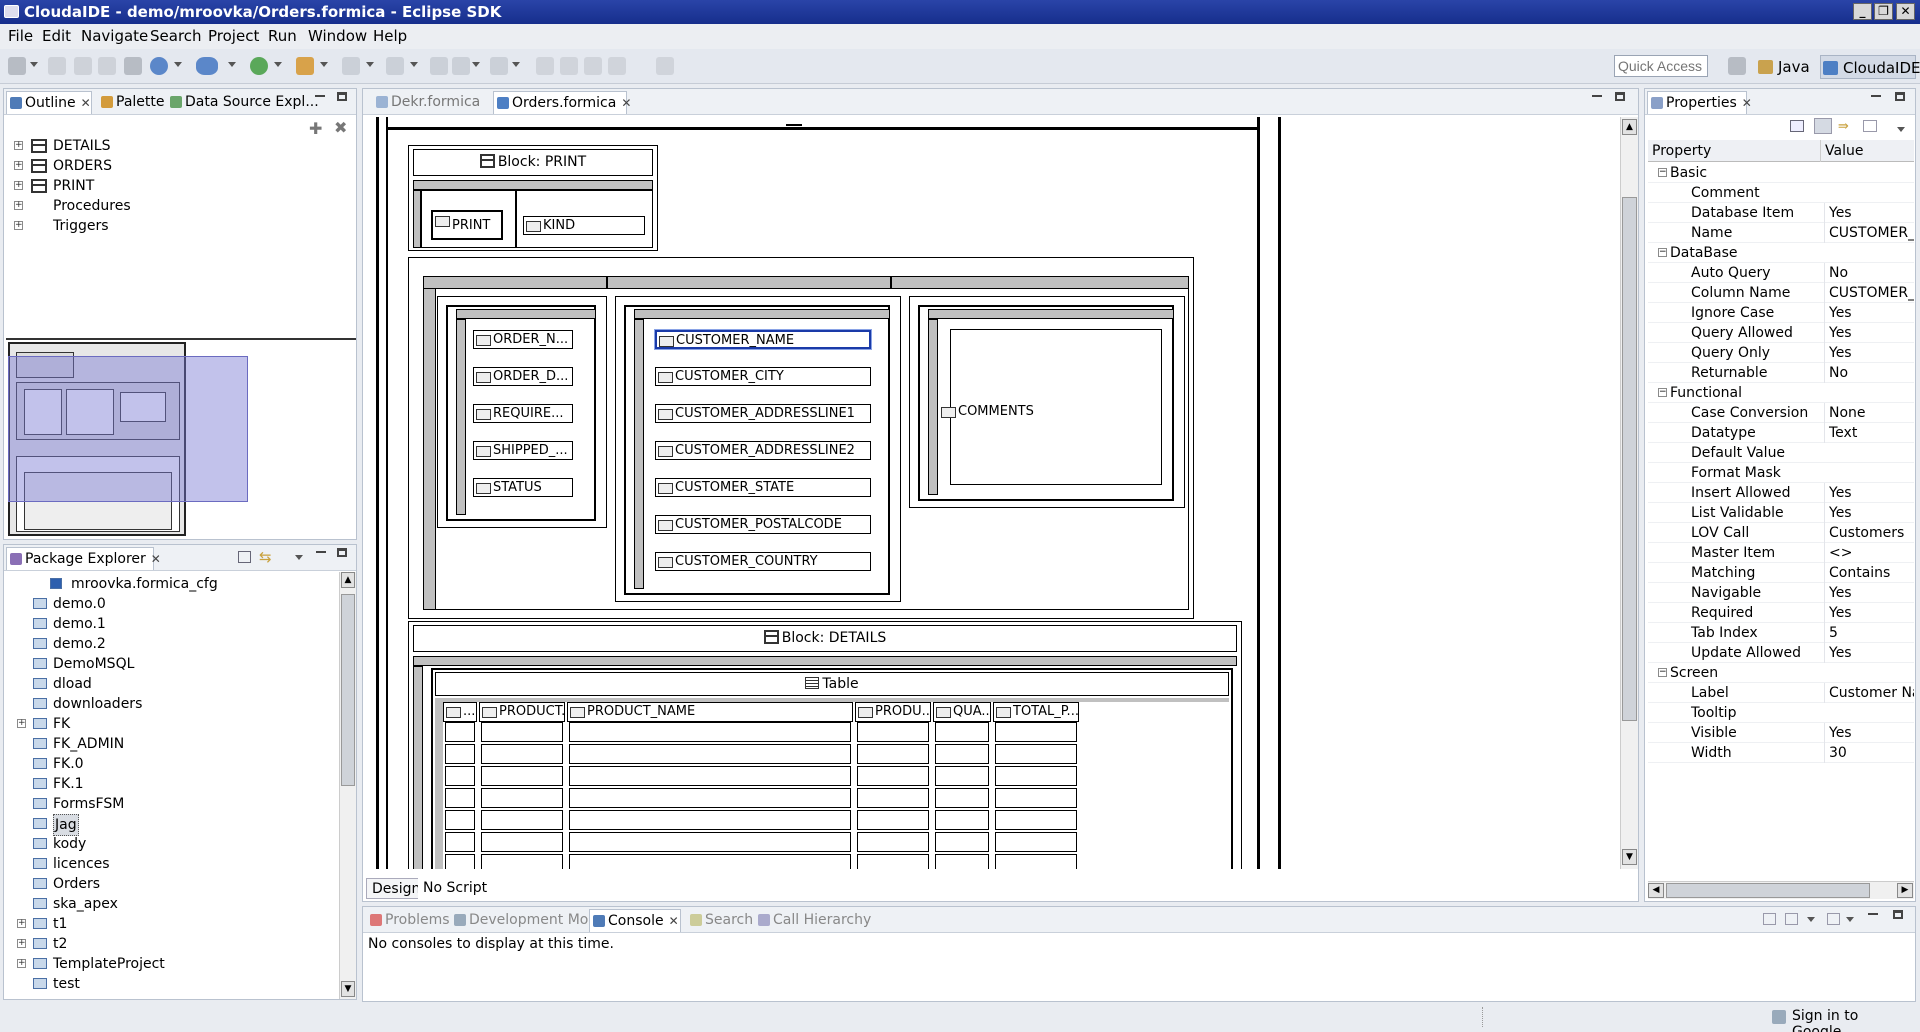 The height and width of the screenshot is (1032, 1920). Describe the element at coordinates (1781, 313) in the screenshot. I see `property-row: Ignore Case Yes` at that location.